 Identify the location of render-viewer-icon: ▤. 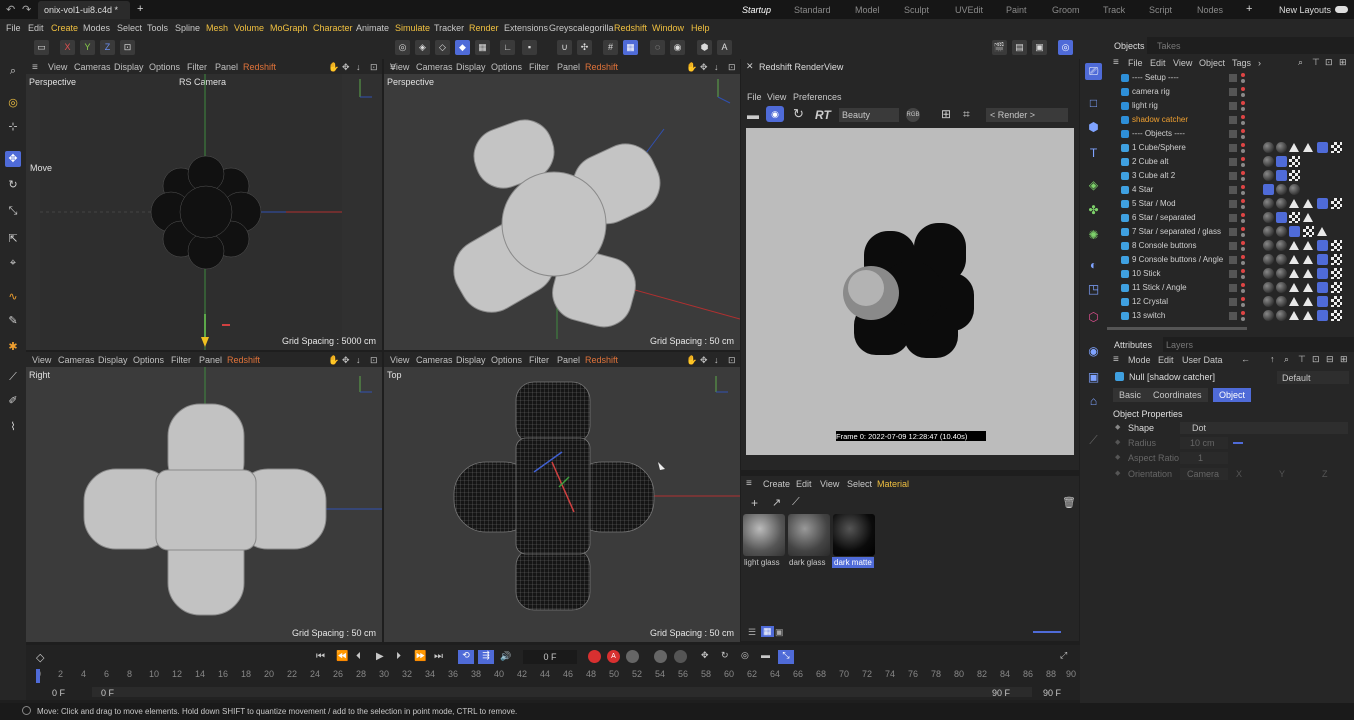
(1019, 47).